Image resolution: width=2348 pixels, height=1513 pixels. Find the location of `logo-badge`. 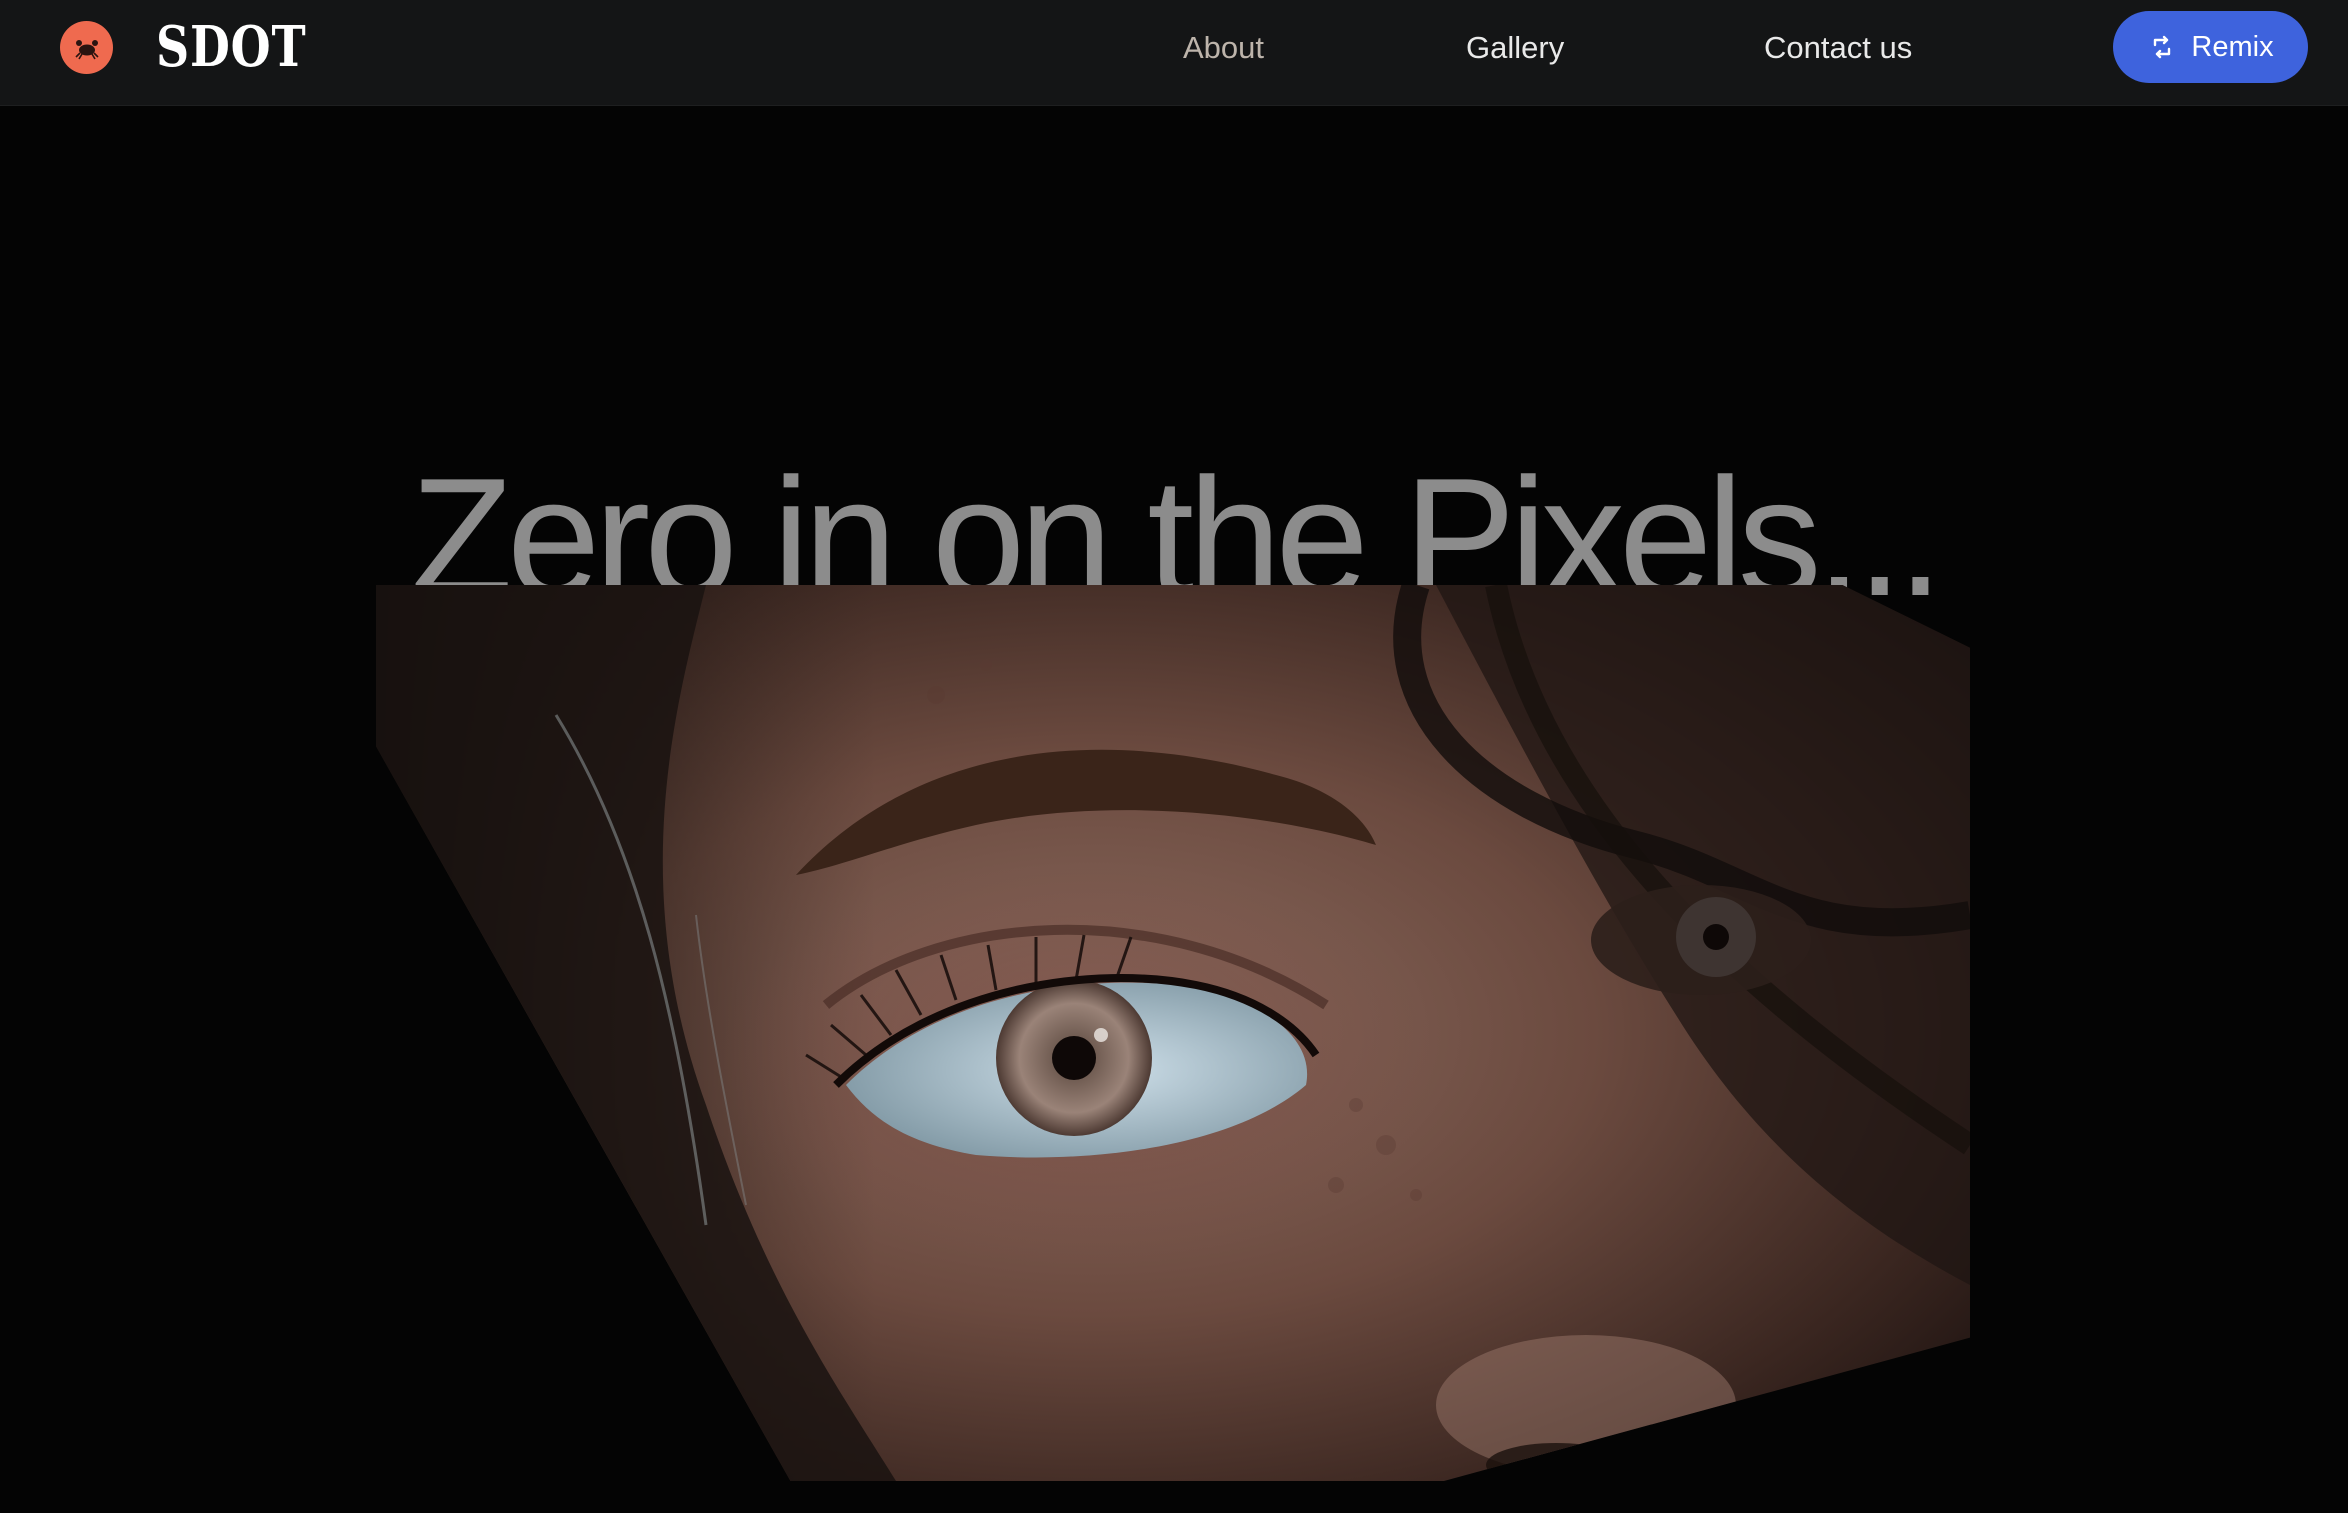

logo-badge is located at coordinates (86, 47).